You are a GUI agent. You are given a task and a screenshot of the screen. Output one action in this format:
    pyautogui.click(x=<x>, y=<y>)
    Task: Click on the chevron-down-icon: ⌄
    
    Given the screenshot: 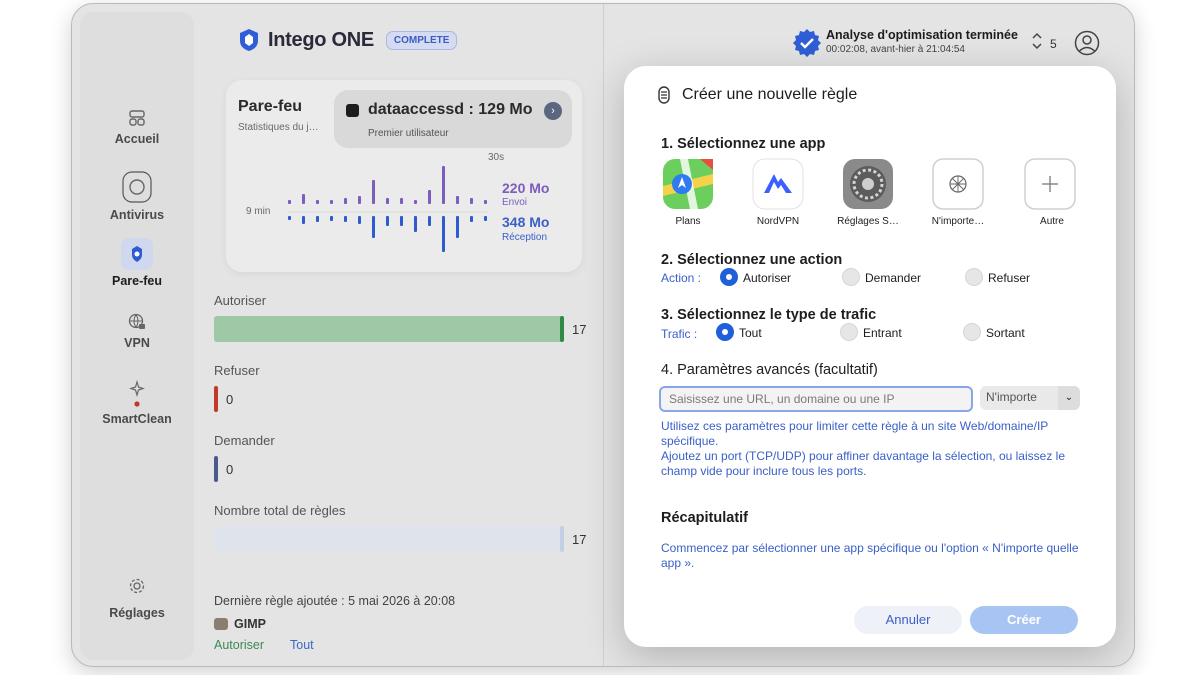 What is the action you would take?
    pyautogui.click(x=1069, y=398)
    